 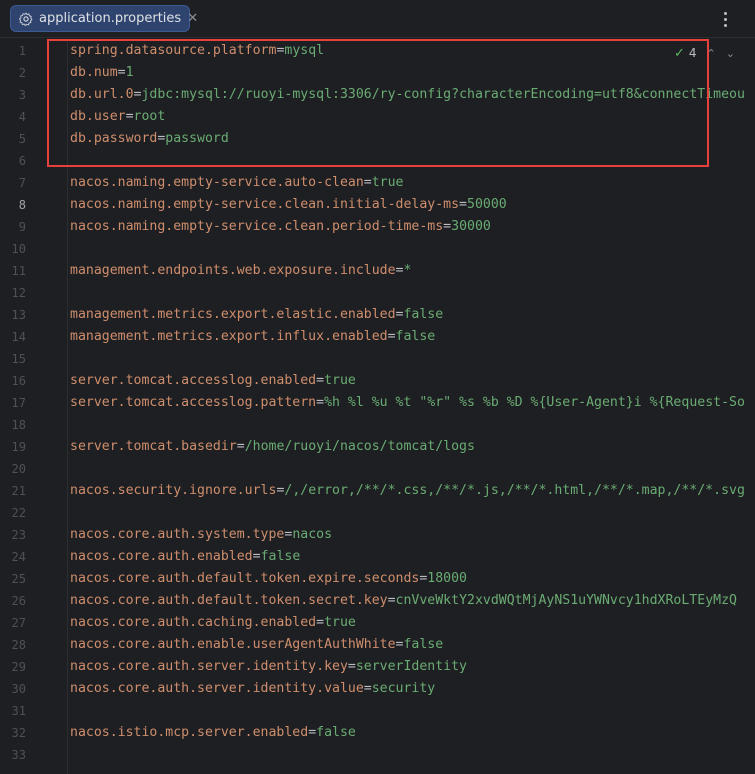 What do you see at coordinates (704, 53) in the screenshot?
I see `inspection-widget: ✓ 4 ⌃ ⌄` at bounding box center [704, 53].